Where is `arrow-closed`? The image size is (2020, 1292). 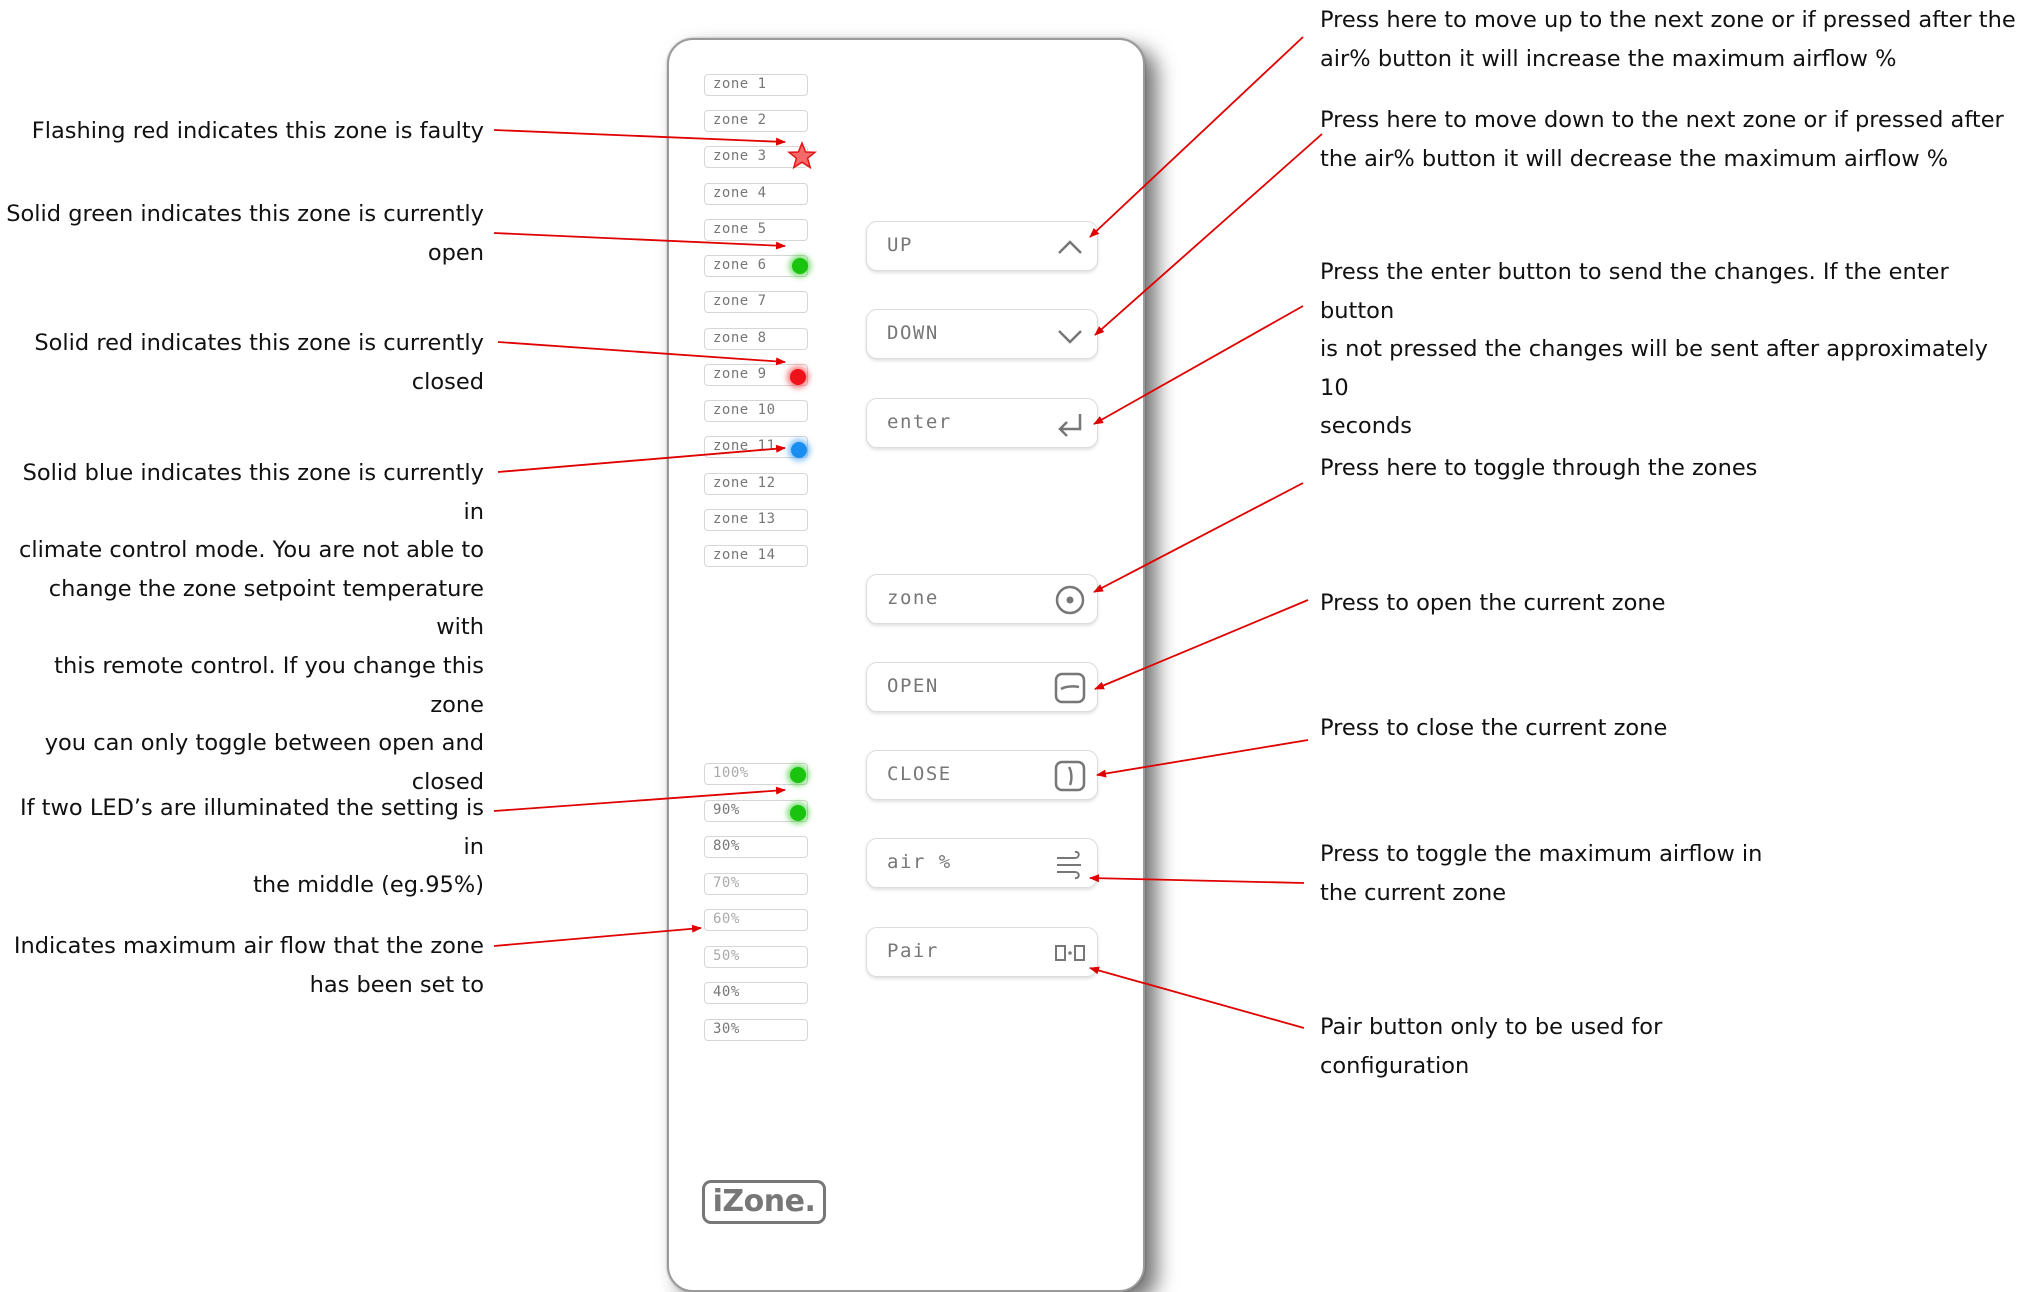
arrow-closed is located at coordinates (641, 353).